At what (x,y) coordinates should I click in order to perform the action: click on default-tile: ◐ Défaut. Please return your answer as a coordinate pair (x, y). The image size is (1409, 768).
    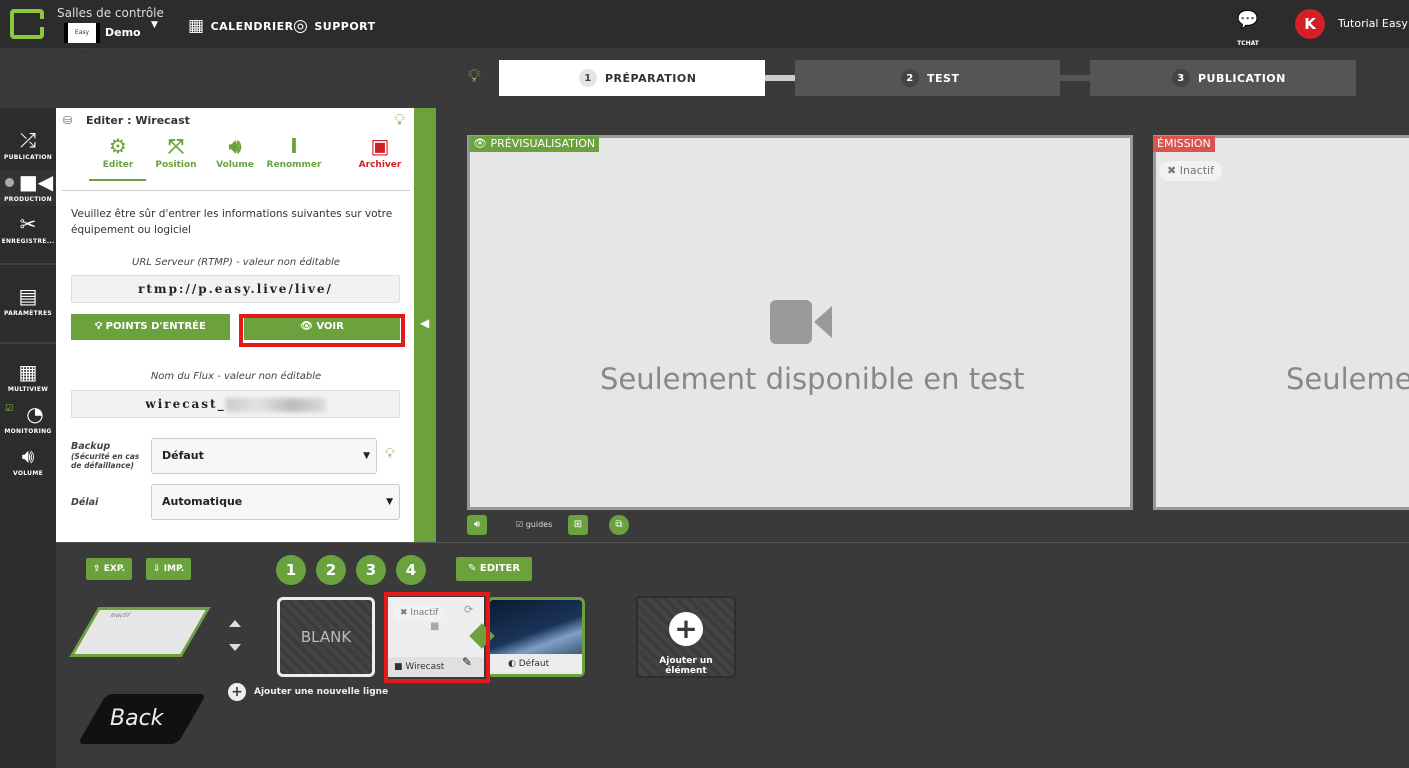
    Looking at the image, I should click on (536, 637).